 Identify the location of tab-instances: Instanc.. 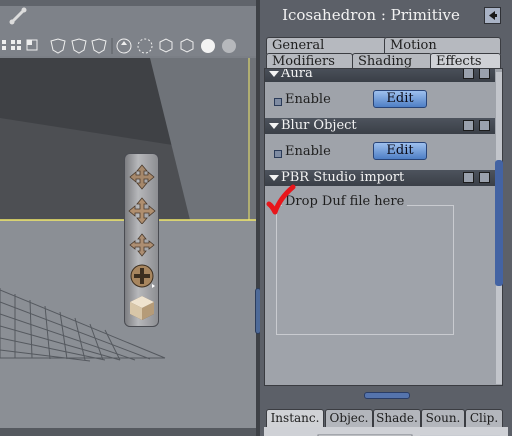
(295, 418).